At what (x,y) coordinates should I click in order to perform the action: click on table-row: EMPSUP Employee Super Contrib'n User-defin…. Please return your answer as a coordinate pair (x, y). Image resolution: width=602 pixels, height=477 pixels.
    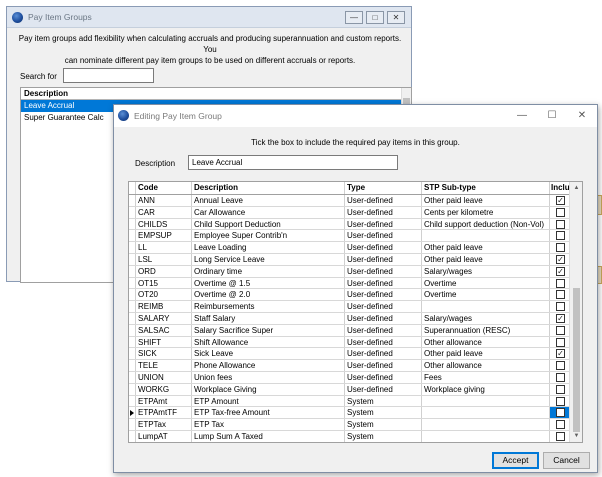
    Looking at the image, I should click on (349, 236).